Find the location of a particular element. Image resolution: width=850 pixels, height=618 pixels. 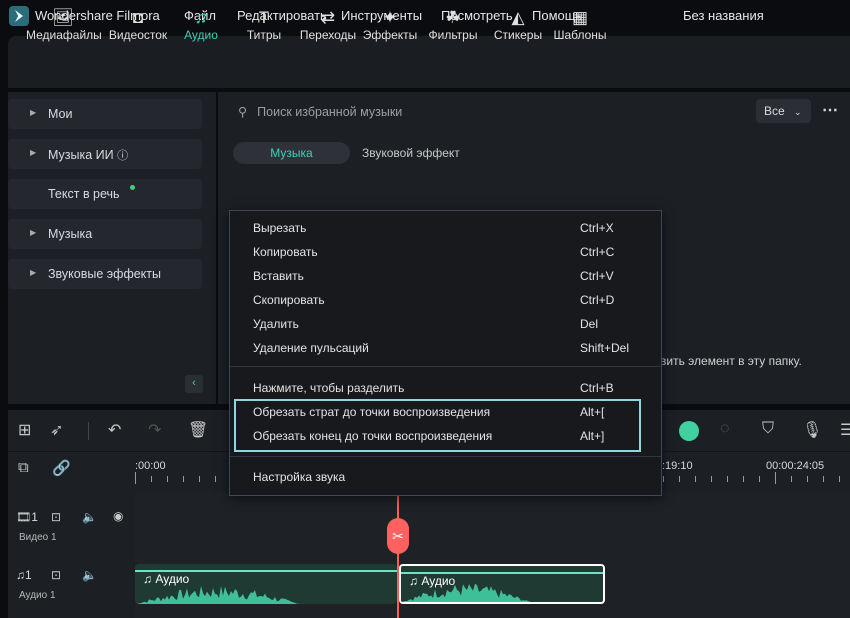

menu-item-split: Нажмите, чтобы разделить is located at coordinates (328, 388).